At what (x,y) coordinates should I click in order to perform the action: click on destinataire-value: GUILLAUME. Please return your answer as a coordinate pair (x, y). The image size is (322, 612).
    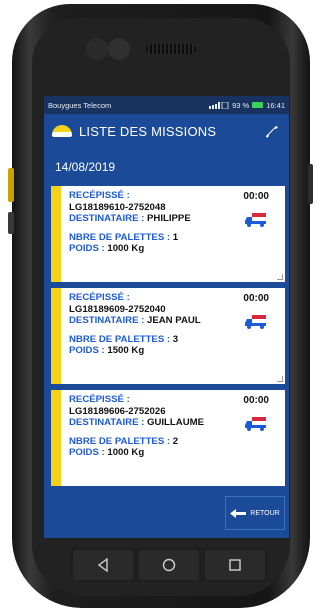
    Looking at the image, I should click on (176, 422).